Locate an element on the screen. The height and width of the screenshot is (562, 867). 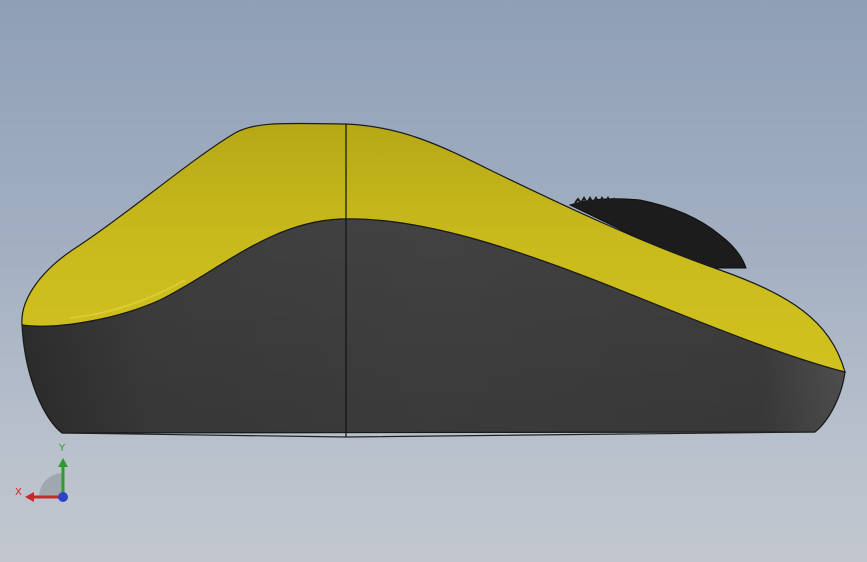
y-axis-arrowhead is located at coordinates (63, 462).